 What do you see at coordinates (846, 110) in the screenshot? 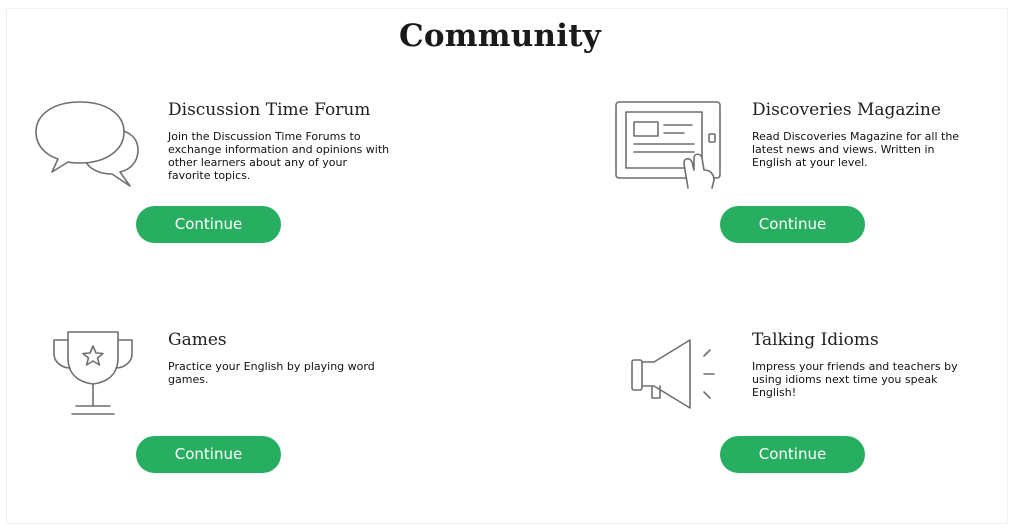
I see `magazine-title: Discoveries Magazine` at bounding box center [846, 110].